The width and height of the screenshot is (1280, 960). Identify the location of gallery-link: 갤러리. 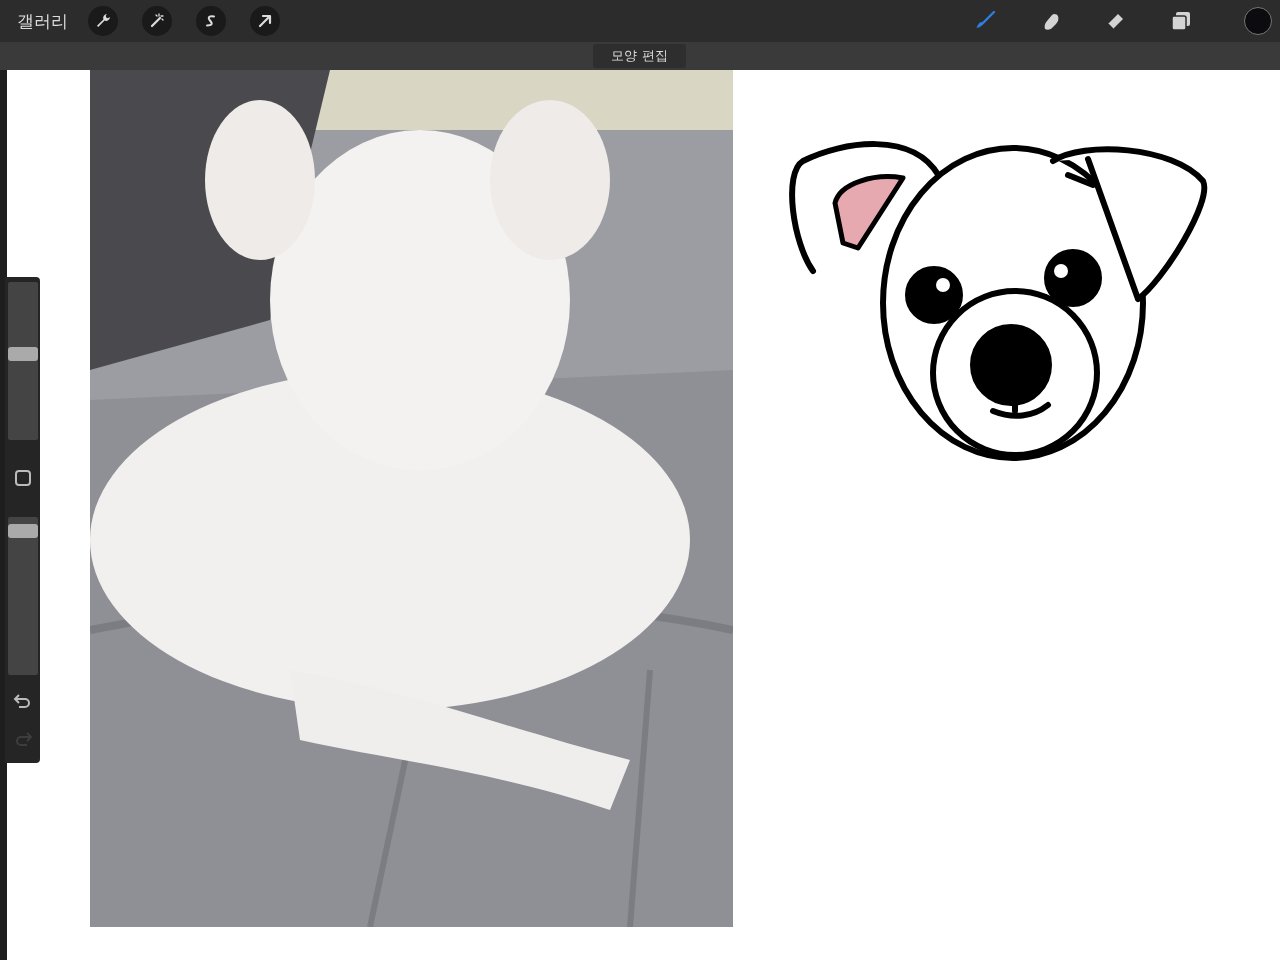
(42, 21).